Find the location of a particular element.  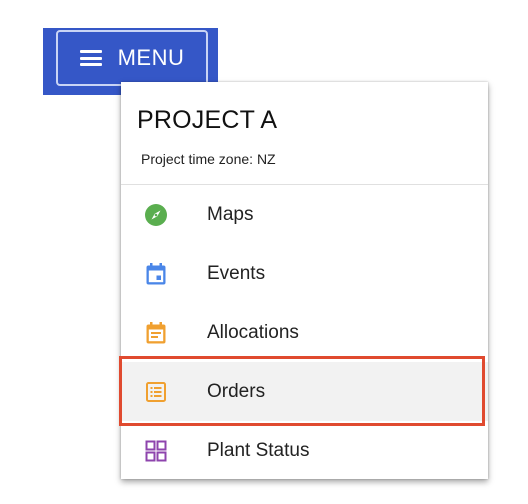

menu-item-plant-status: Plant Status is located at coordinates (304, 450).